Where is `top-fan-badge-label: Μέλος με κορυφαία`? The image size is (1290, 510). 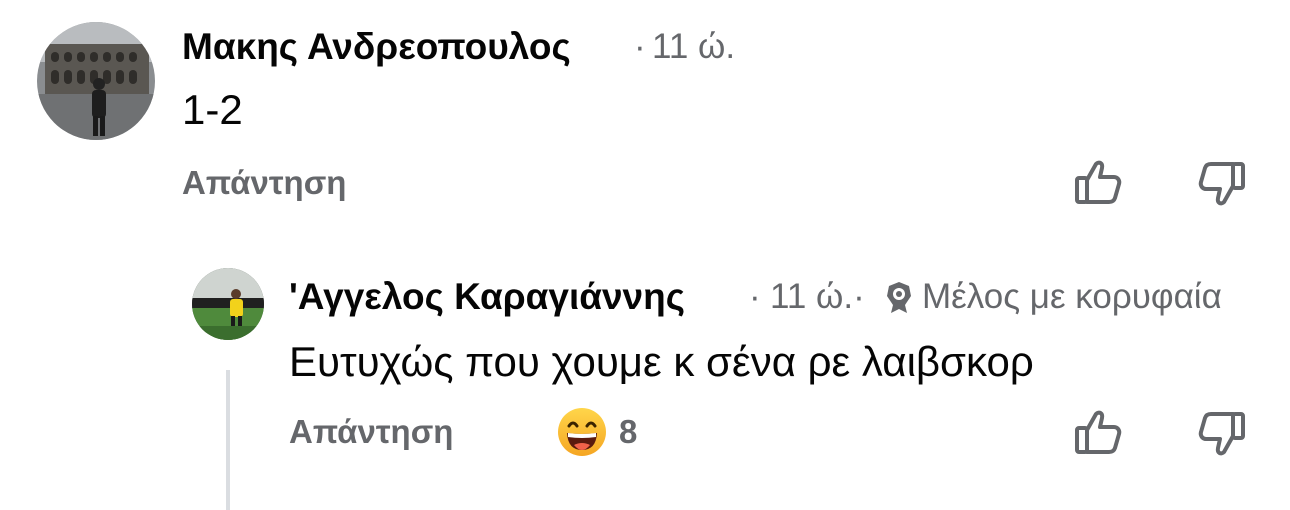
top-fan-badge-label: Μέλος με κορυφαία is located at coordinates (1072, 297).